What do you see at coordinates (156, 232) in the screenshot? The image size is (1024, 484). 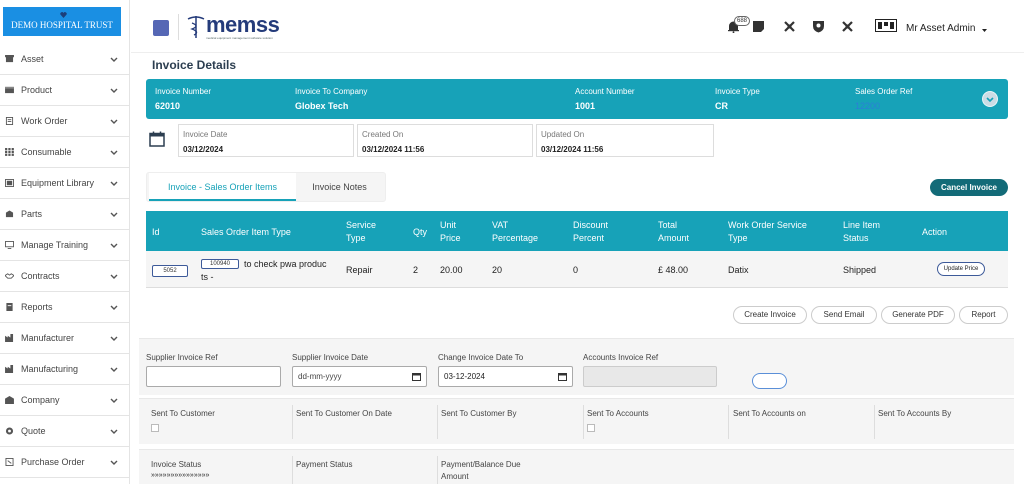 I see `header-id: Id` at bounding box center [156, 232].